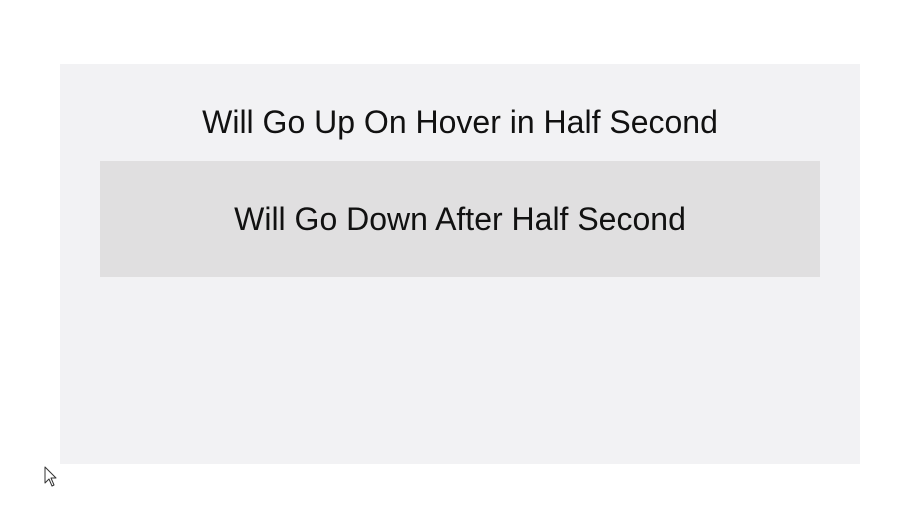 Image resolution: width=922 pixels, height=532 pixels. I want to click on hover-heading: Will Go Up On Hover in Half Second, so click(460, 122).